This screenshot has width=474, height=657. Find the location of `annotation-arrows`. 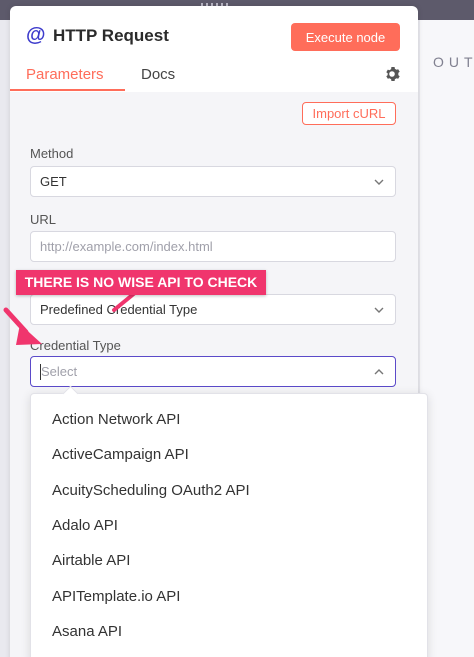

annotation-arrows is located at coordinates (70, 317).